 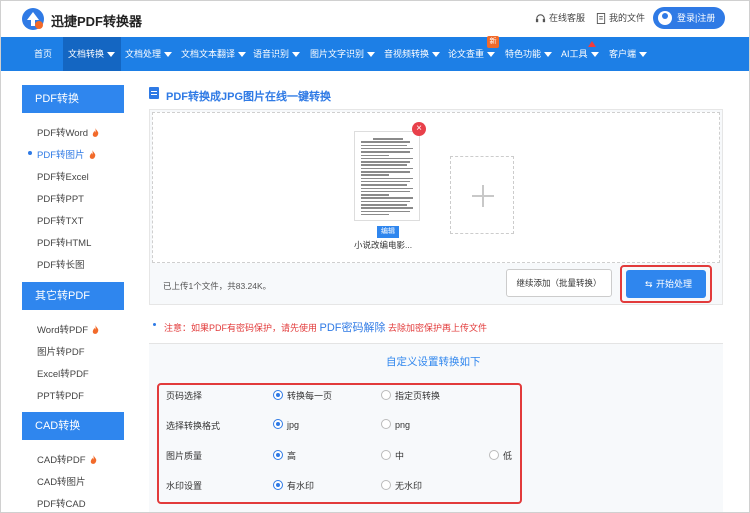 I want to click on setting-label: 选择转换格式, so click(x=193, y=426).